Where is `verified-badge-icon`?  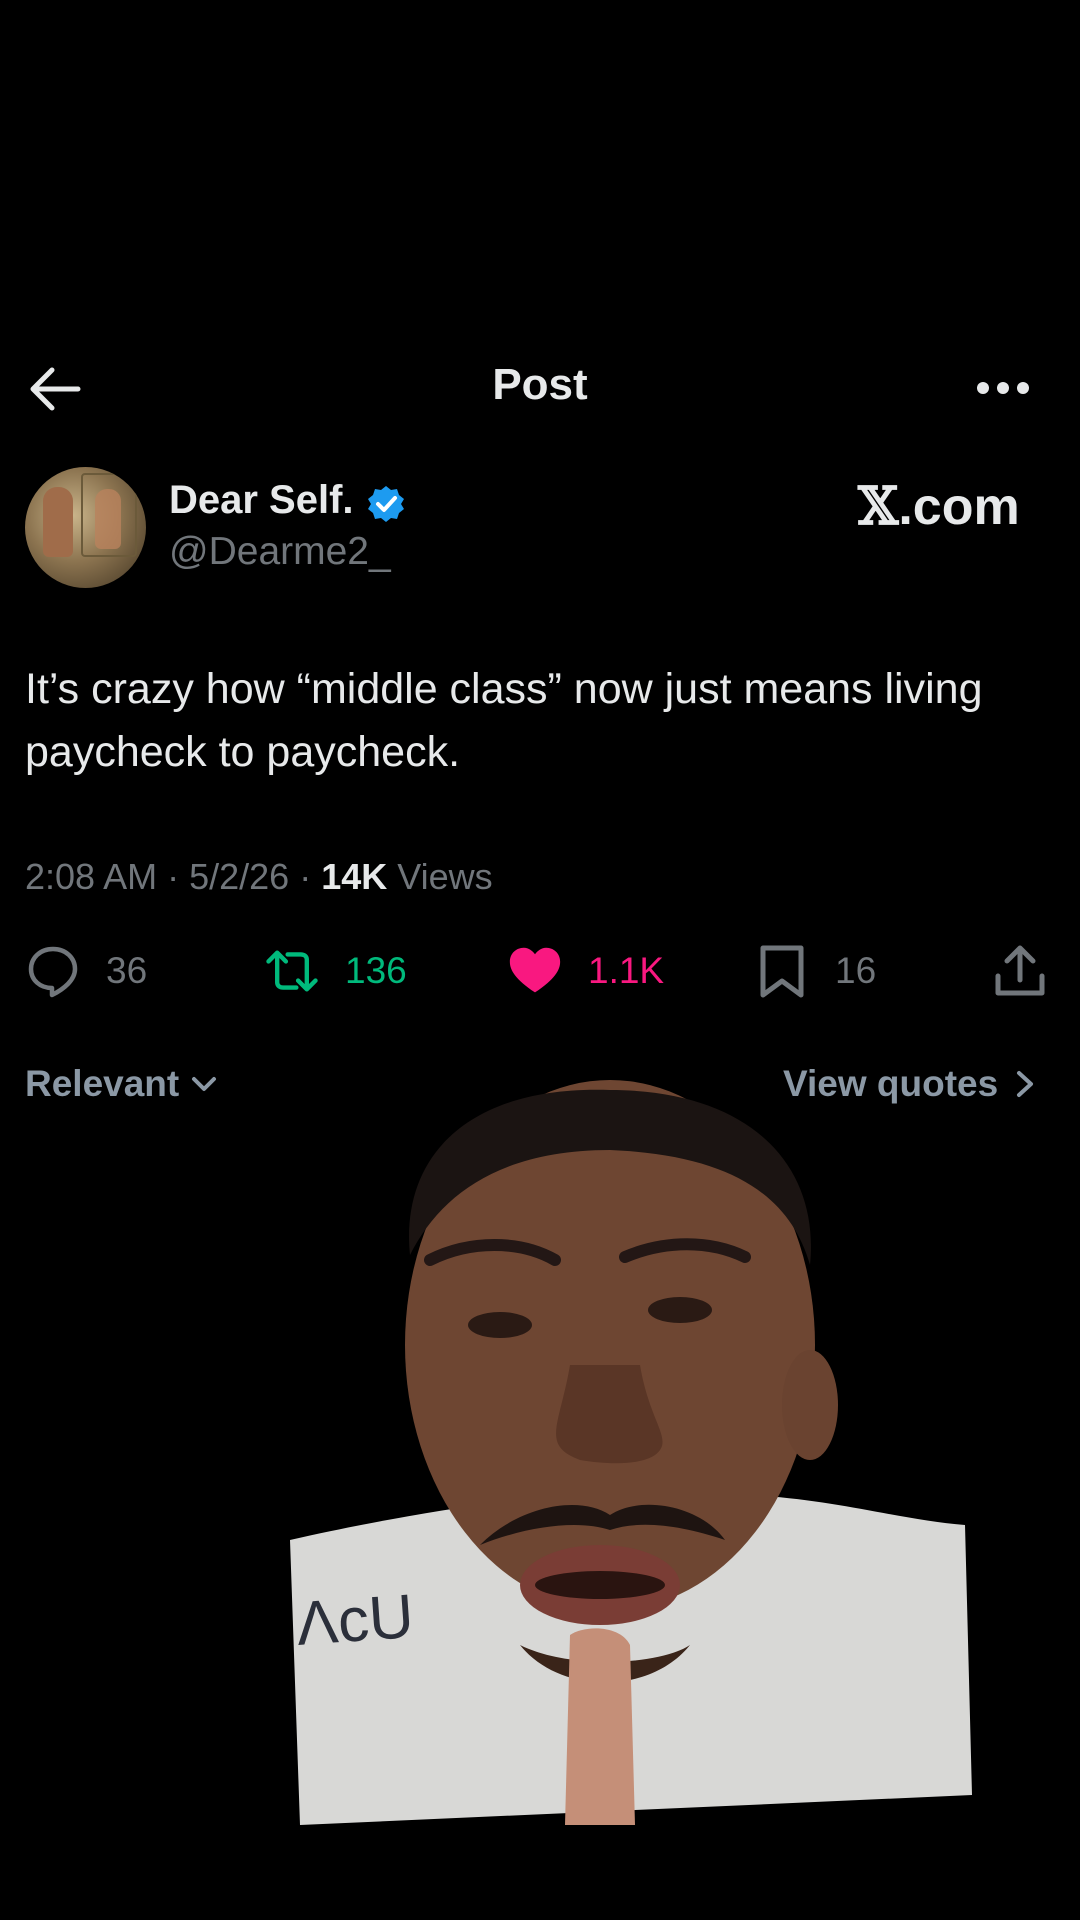
verified-badge-icon is located at coordinates (386, 504).